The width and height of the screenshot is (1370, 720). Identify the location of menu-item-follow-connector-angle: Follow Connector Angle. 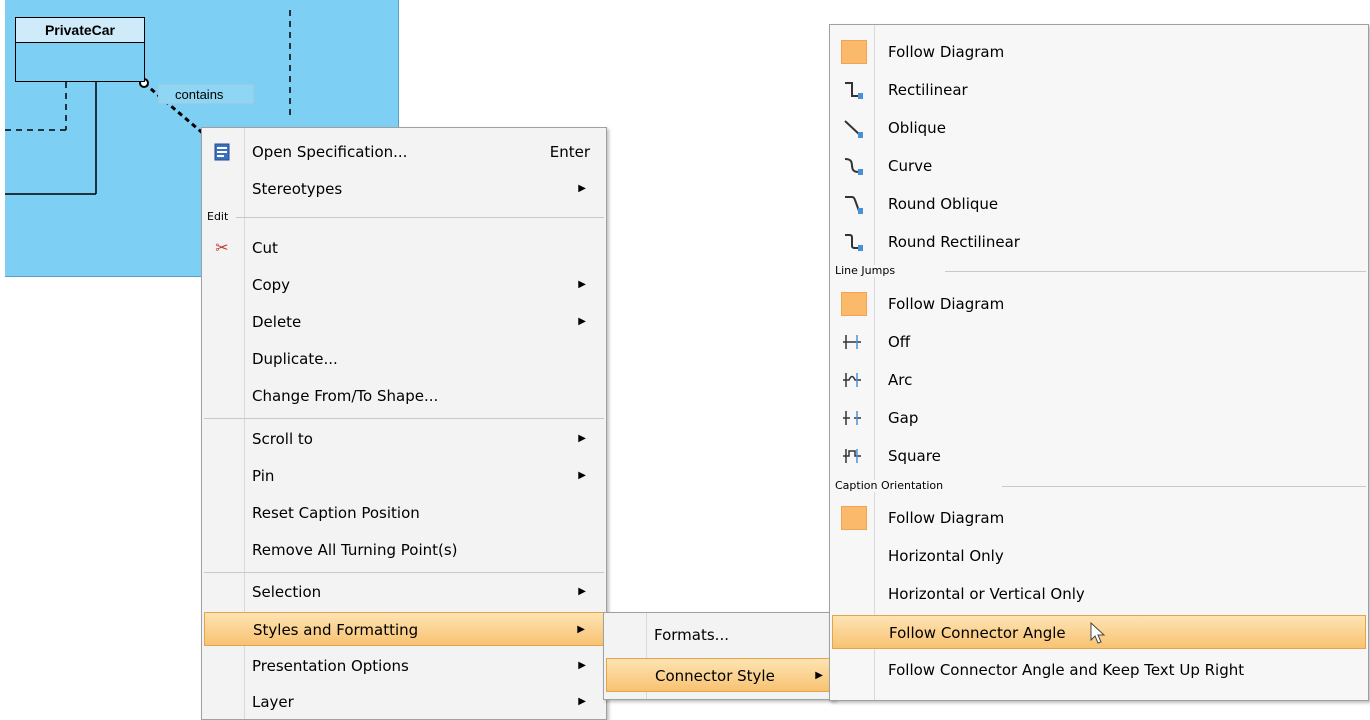
(1099, 632).